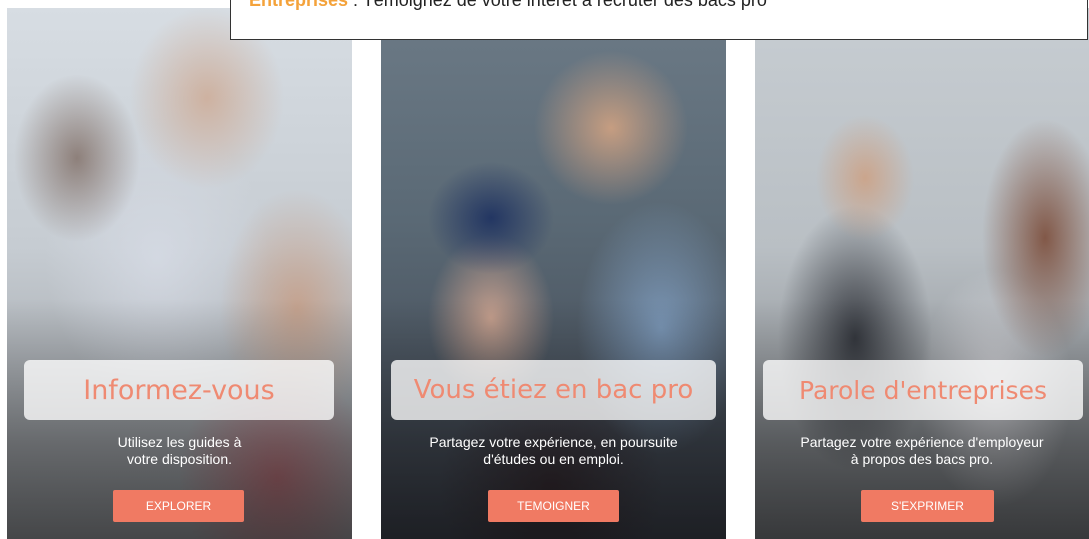 Image resolution: width=1089 pixels, height=539 pixels. I want to click on explorer-button: EXPLORER, so click(178, 506).